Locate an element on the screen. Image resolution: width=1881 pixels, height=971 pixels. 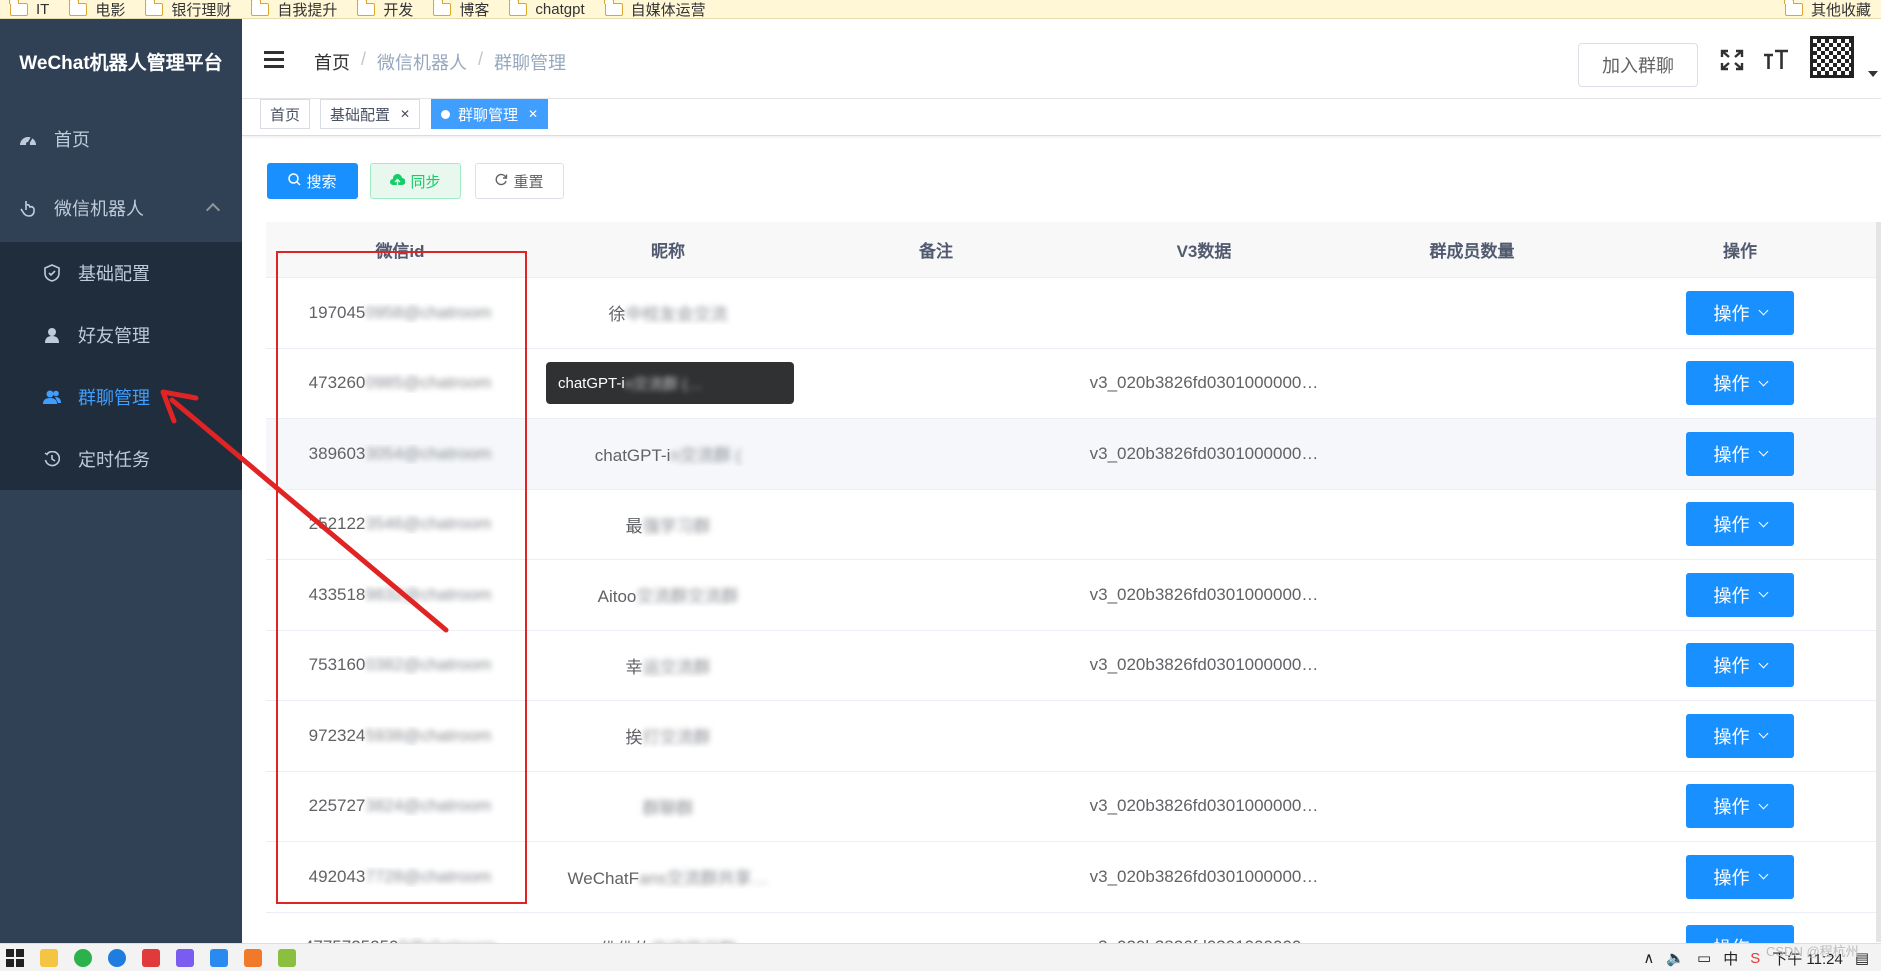
shield-icon is located at coordinates (52, 273).